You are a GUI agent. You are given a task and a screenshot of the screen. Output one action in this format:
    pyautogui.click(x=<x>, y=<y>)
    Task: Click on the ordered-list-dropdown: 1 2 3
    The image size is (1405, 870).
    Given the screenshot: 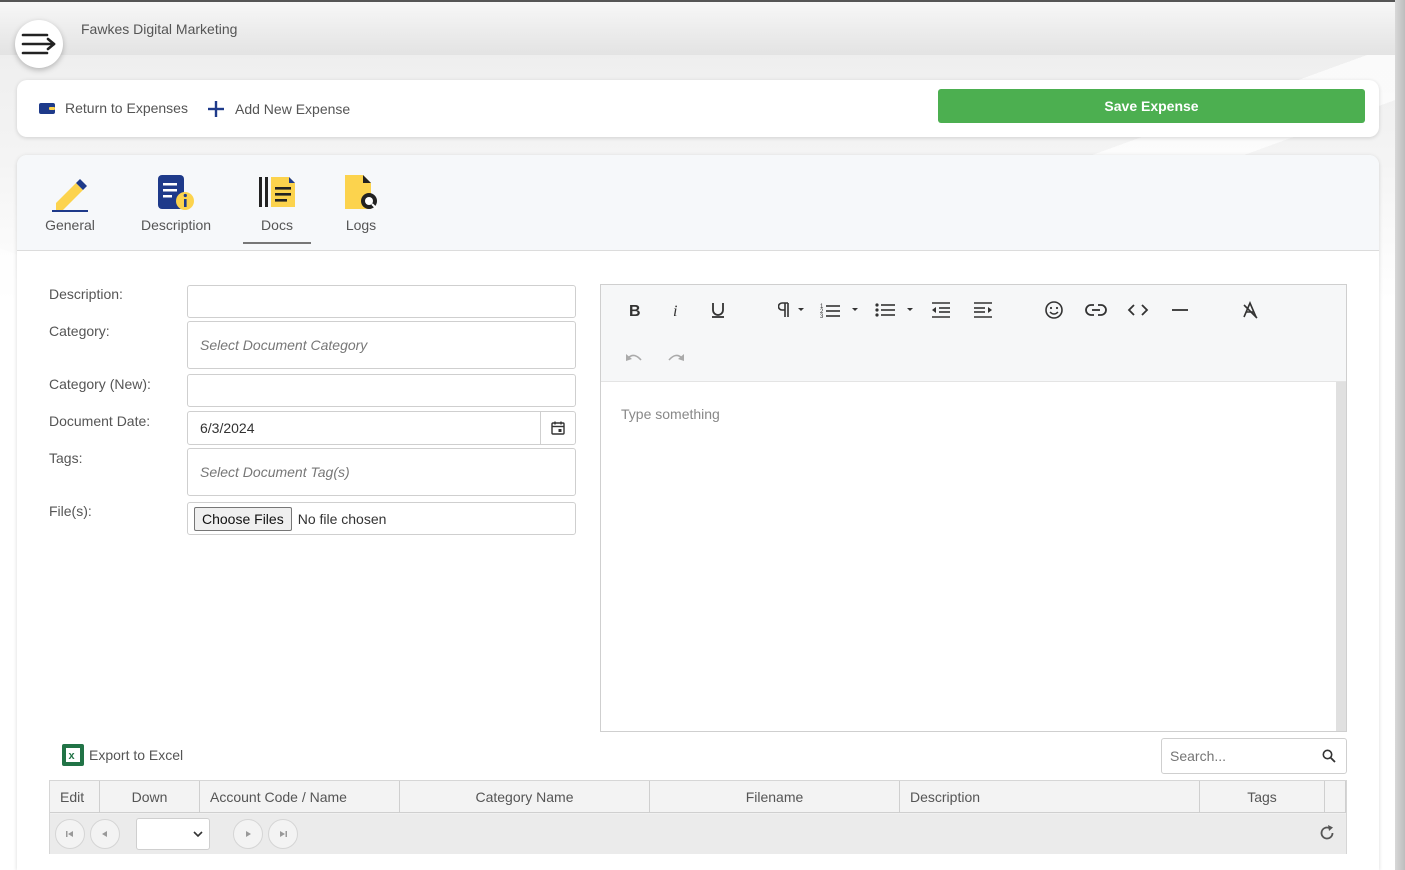 What is the action you would take?
    pyautogui.click(x=840, y=310)
    